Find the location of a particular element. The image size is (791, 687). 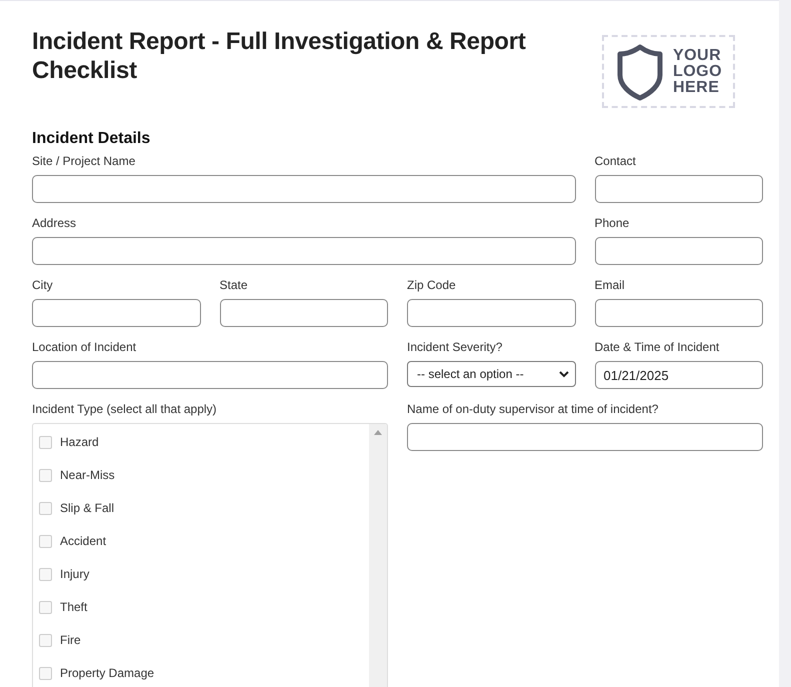

field-label: State is located at coordinates (234, 285).